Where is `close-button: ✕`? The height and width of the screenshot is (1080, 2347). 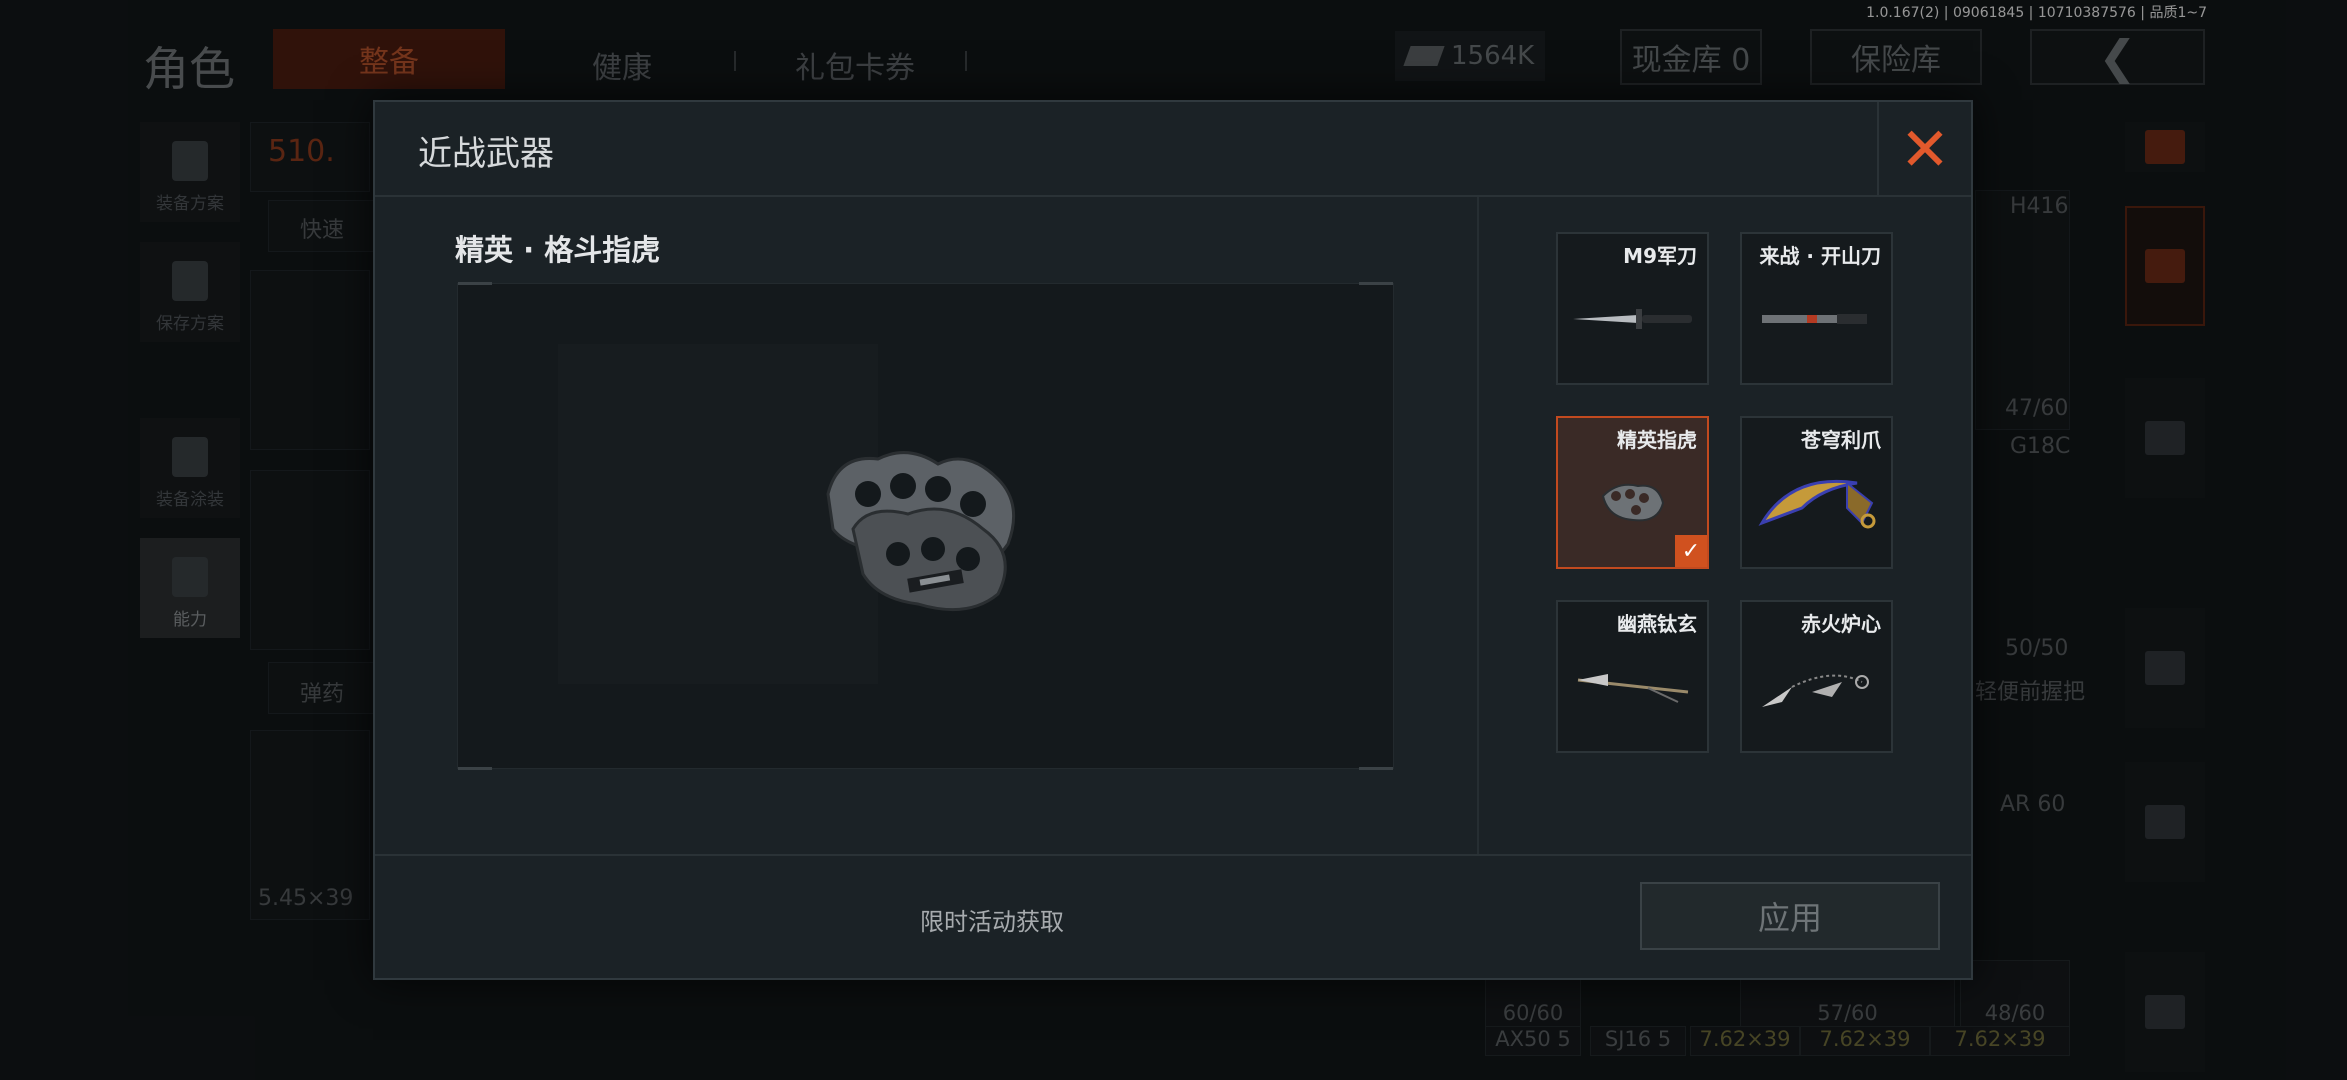 close-button: ✕ is located at coordinates (1924, 149).